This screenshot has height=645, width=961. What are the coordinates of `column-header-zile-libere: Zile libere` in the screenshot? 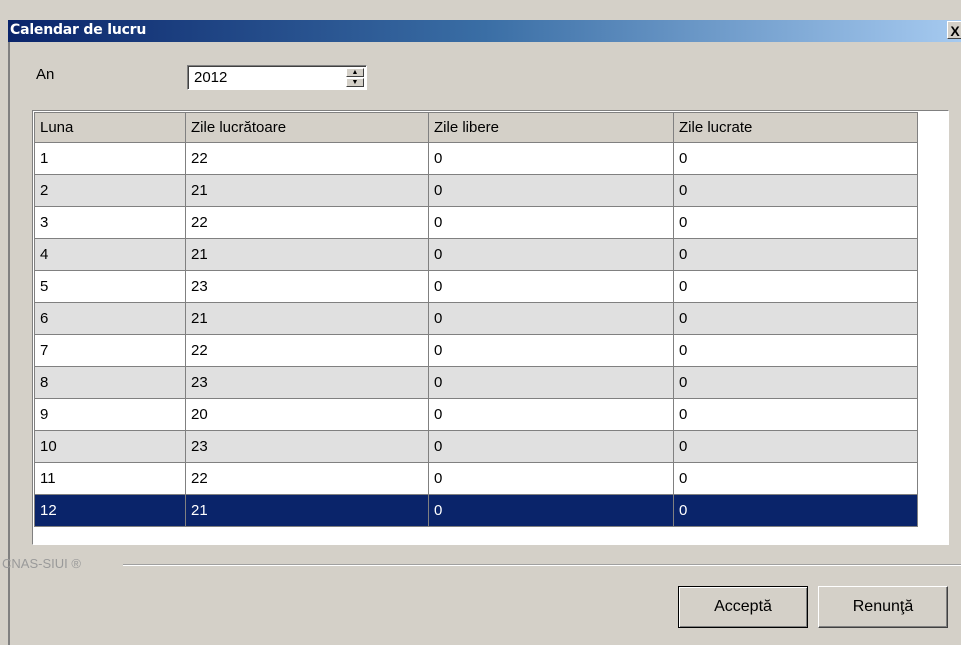 It's located at (551, 127).